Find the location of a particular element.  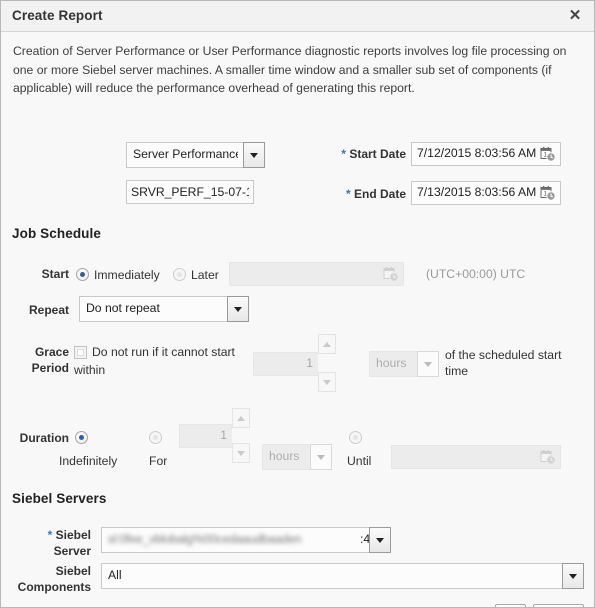

siebel-server-label-line2: Server is located at coordinates (72, 551).